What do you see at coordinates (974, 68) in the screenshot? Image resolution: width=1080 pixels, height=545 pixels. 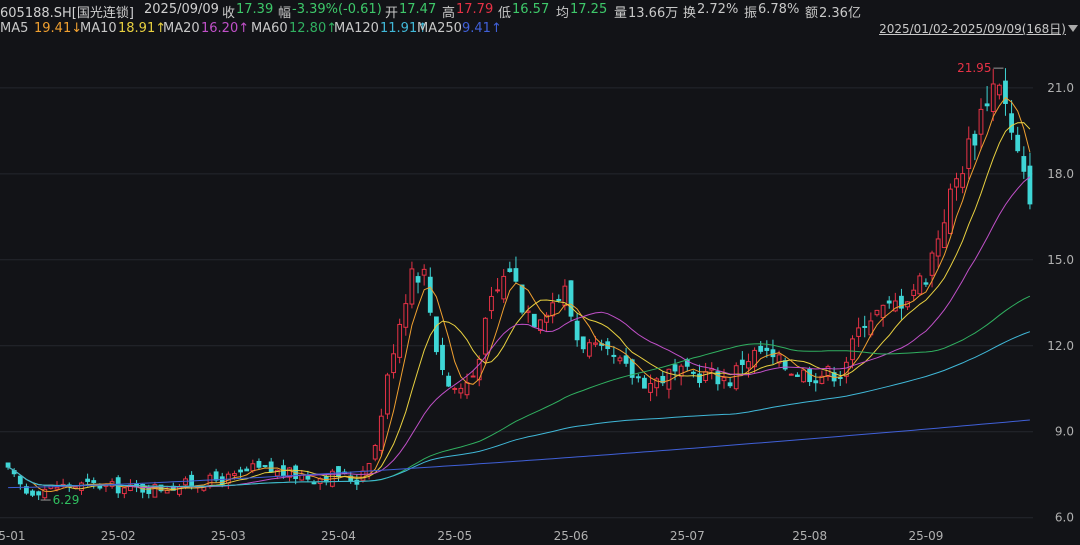 I see `max-price-label: 21.95` at bounding box center [974, 68].